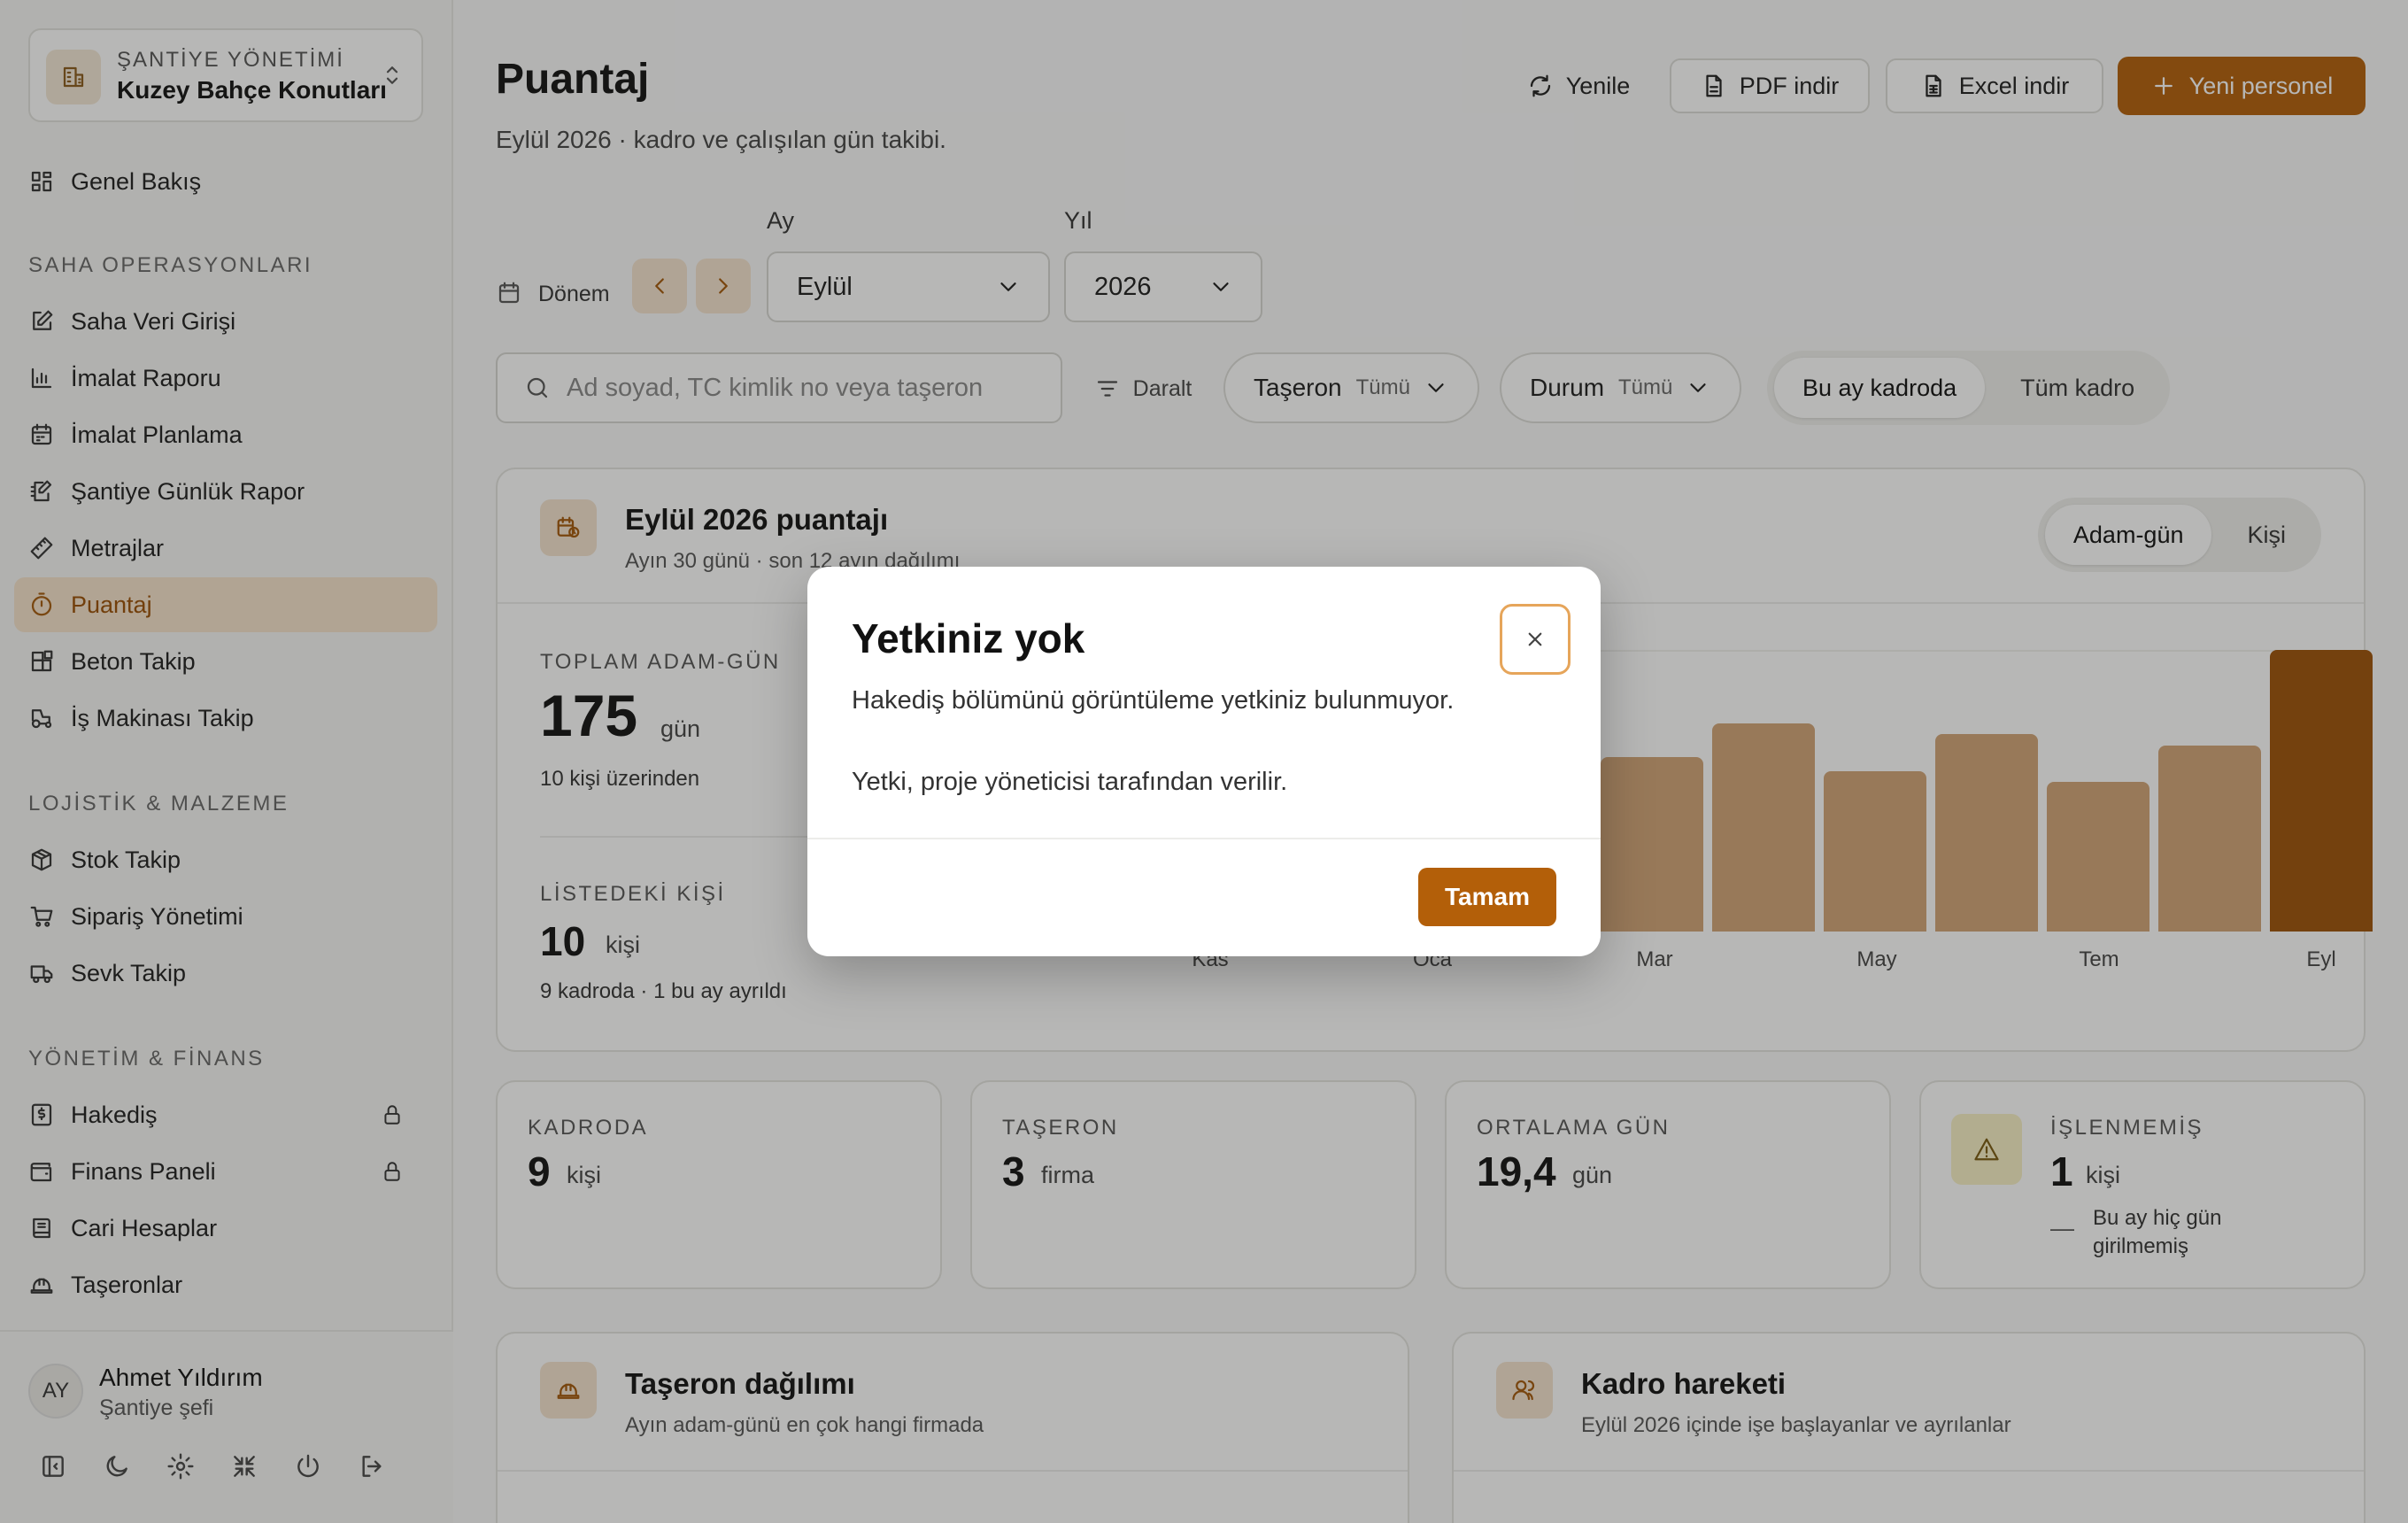 This screenshot has height=1523, width=2408. What do you see at coordinates (1487, 897) in the screenshot?
I see `ok-button: Tamam` at bounding box center [1487, 897].